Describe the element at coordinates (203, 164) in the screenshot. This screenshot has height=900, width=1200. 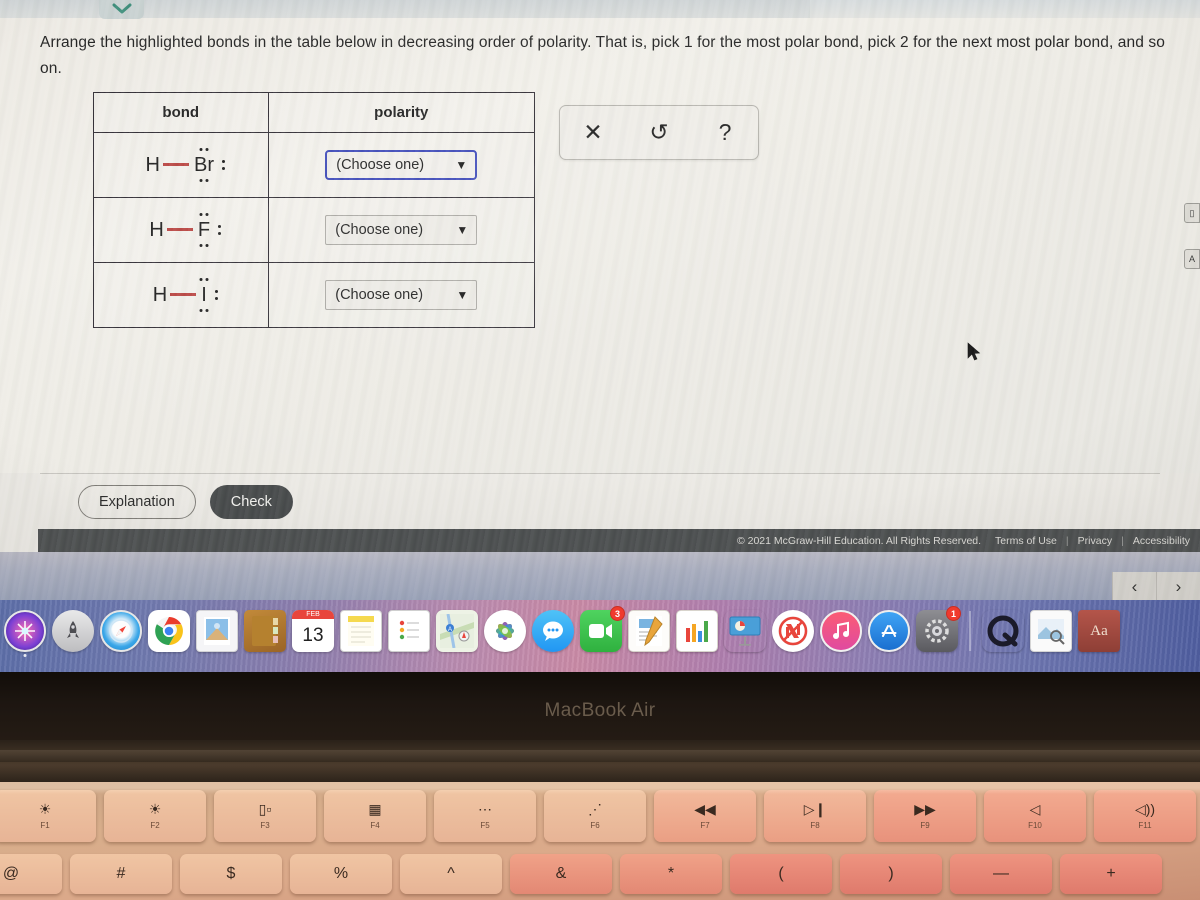
I see `atom-symbol: Br` at that location.